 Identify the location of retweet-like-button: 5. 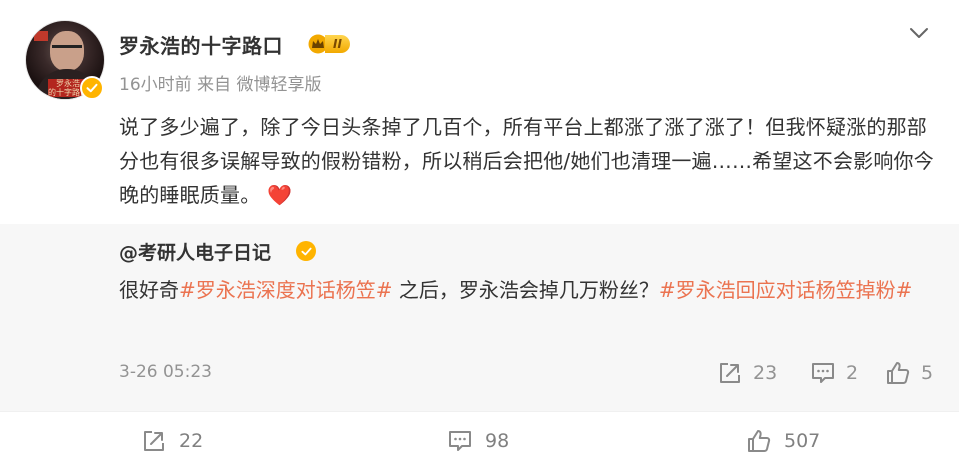
(909, 373).